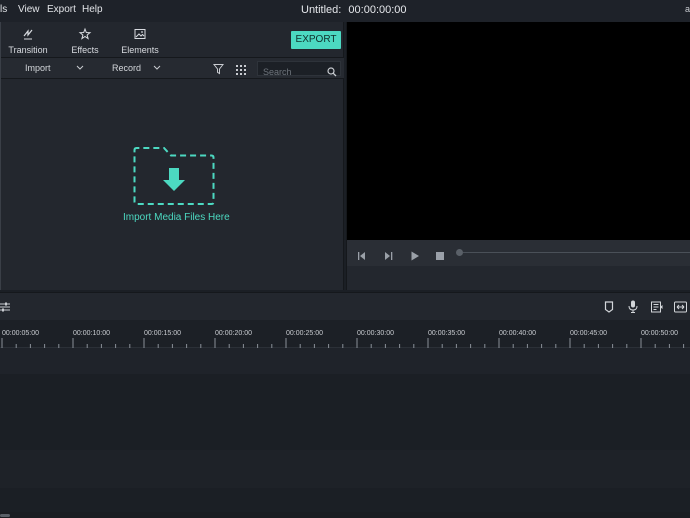 The height and width of the screenshot is (518, 690). I want to click on marker-icon, so click(609, 309).